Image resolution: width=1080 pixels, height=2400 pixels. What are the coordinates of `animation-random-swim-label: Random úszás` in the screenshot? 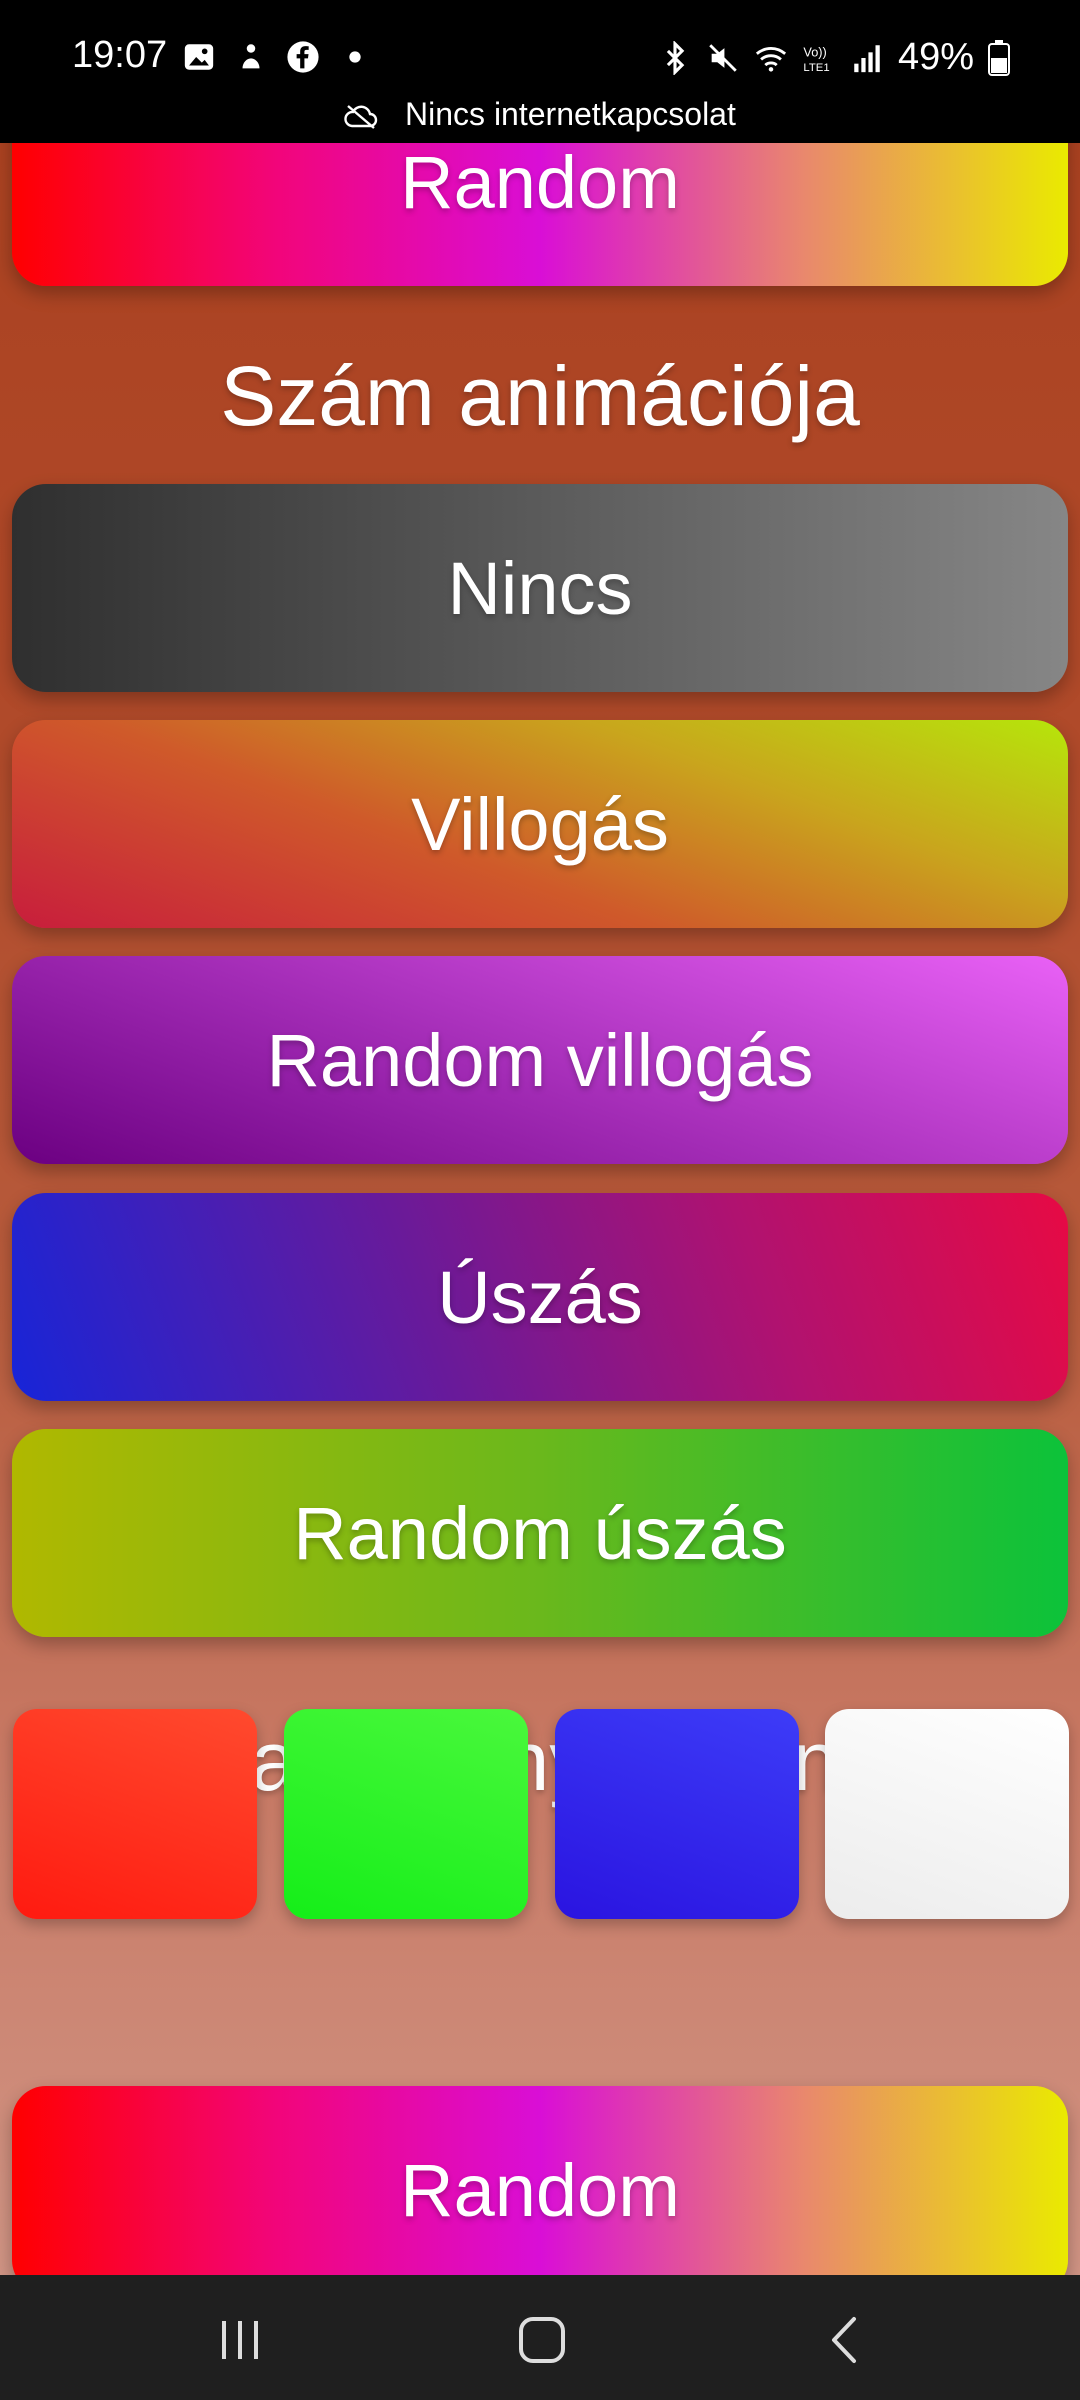 It's located at (540, 1533).